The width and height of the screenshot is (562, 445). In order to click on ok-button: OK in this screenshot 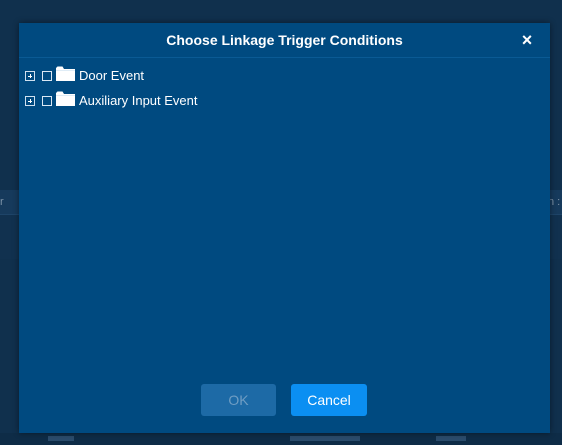, I will do `click(238, 400)`.